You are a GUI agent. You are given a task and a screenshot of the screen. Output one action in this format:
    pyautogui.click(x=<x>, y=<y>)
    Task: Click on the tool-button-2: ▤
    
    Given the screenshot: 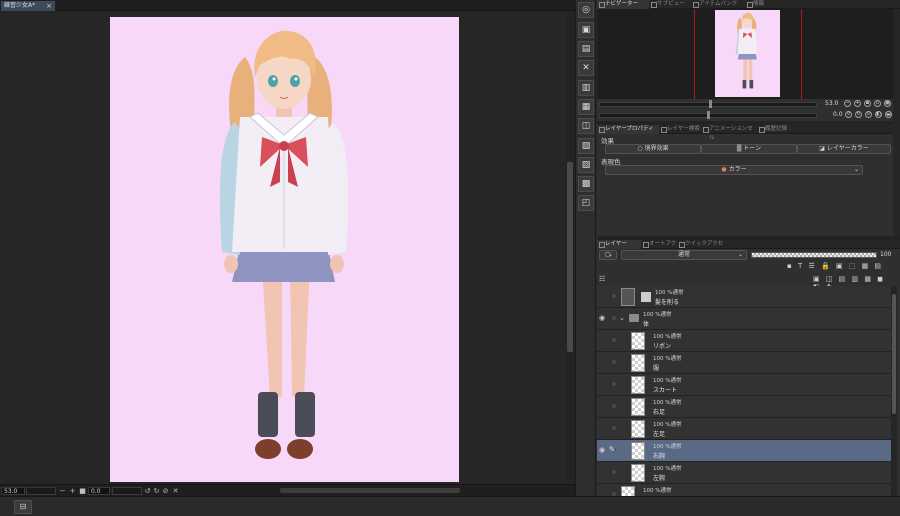 What is the action you would take?
    pyautogui.click(x=586, y=49)
    